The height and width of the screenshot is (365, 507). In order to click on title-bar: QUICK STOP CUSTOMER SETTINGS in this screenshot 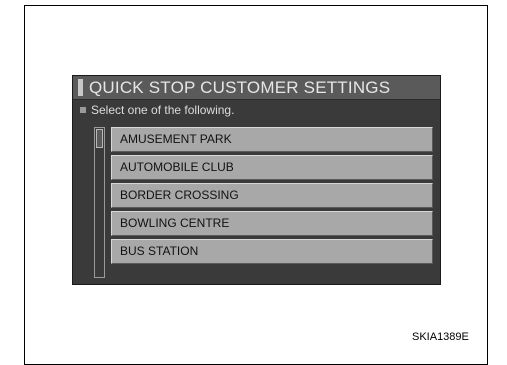, I will do `click(256, 88)`.